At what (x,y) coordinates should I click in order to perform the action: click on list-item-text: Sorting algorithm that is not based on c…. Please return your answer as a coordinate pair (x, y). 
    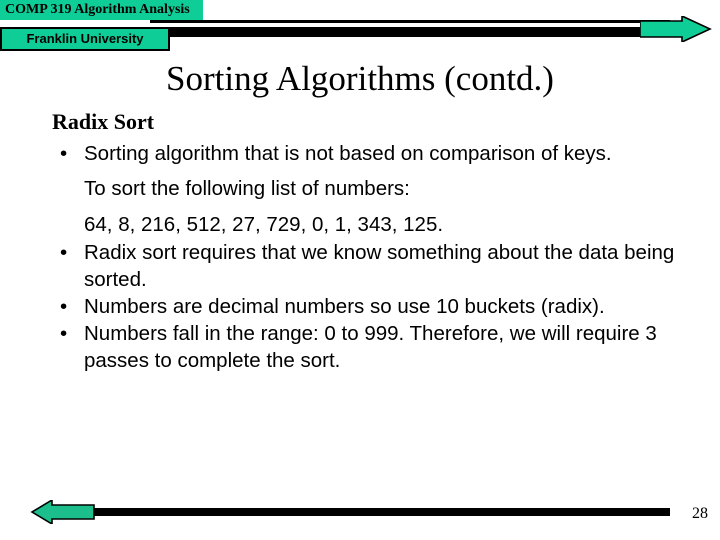
    Looking at the image, I should click on (348, 153).